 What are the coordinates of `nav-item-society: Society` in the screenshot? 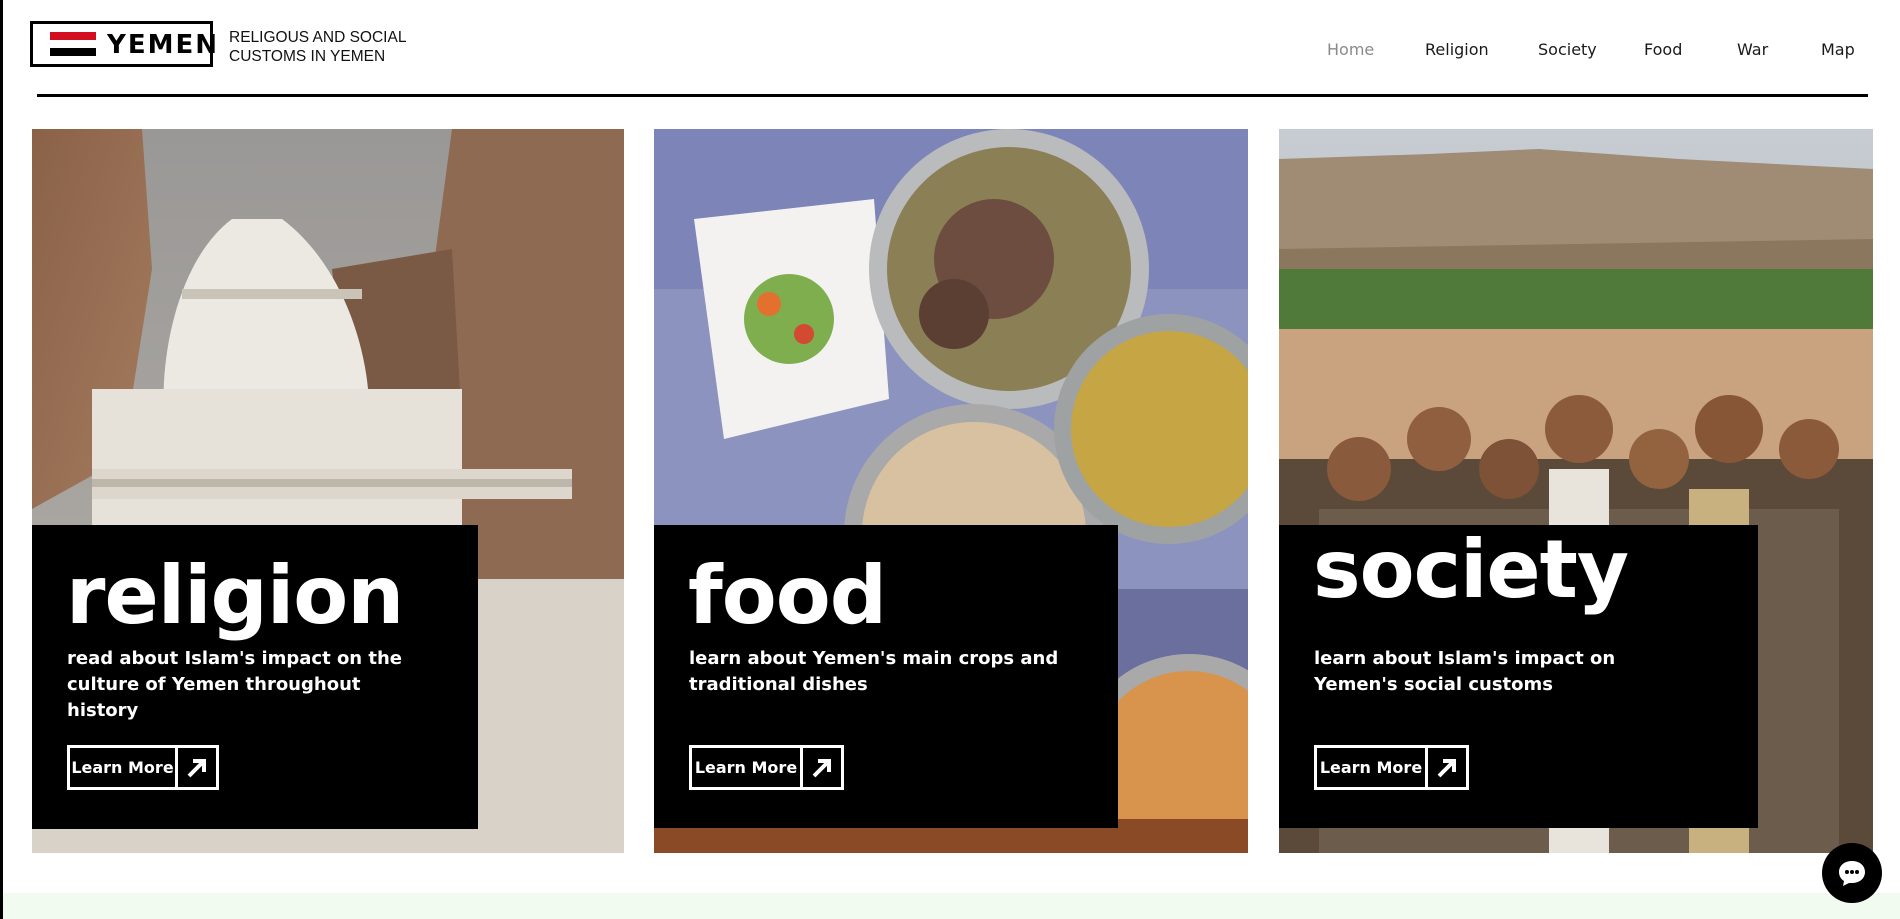 It's located at (1567, 49).